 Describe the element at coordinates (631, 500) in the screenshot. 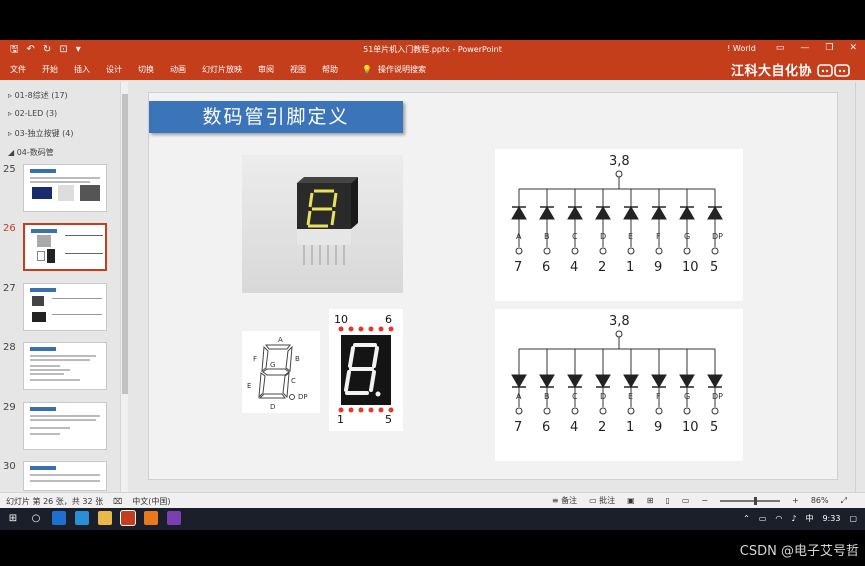

I see `normal-view-icon: ▣` at that location.